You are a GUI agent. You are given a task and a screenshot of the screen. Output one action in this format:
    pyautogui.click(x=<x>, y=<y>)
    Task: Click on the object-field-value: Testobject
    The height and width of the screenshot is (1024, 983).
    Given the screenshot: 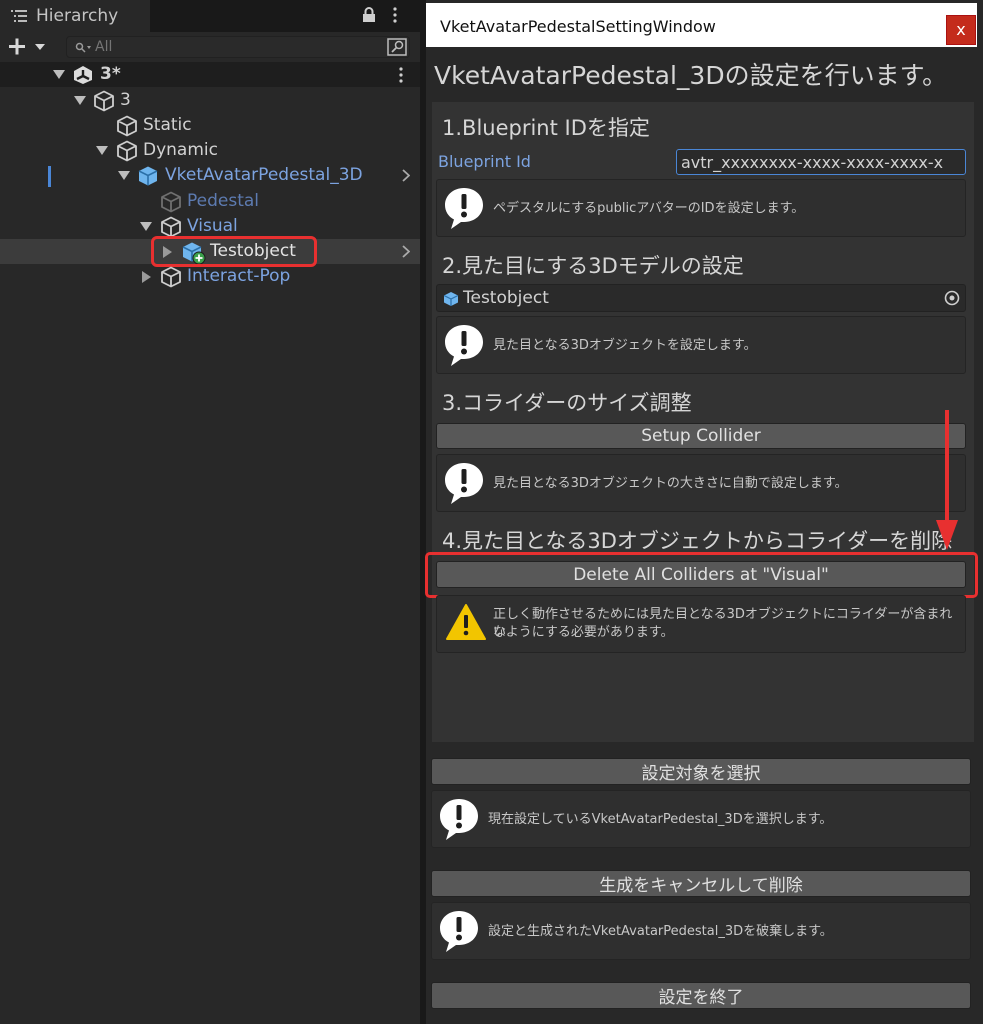 What is the action you would take?
    pyautogui.click(x=506, y=298)
    